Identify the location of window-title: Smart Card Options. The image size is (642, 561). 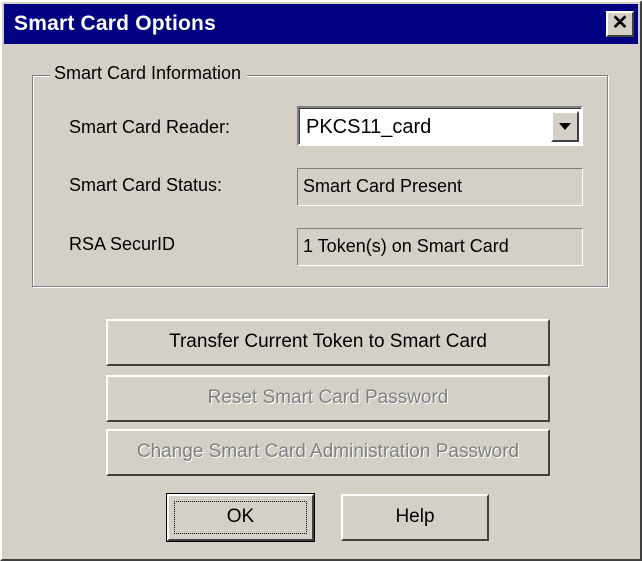
(115, 23).